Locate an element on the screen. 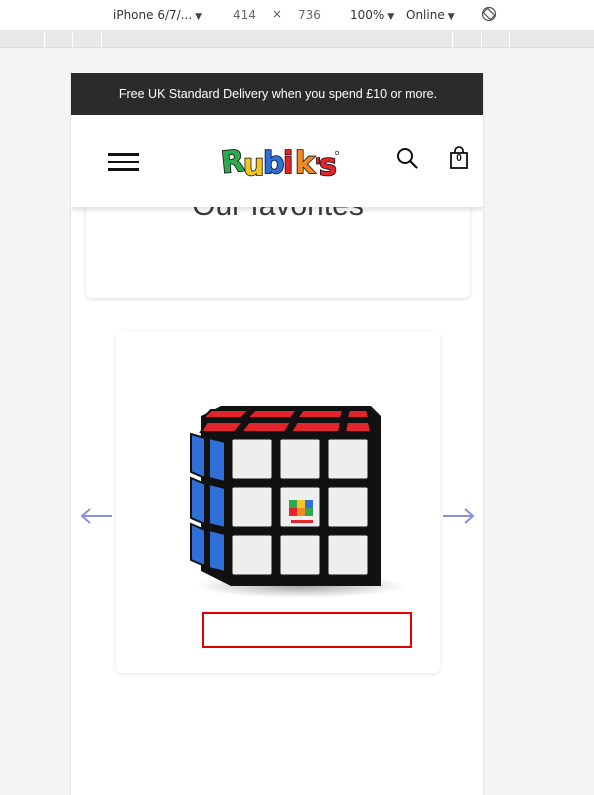 This screenshot has height=795, width=594. devtools-device-toolbar: iPhone 6/7/... ▼ 414 × 736 100% ▼ Online ▼ is located at coordinates (297, 15).